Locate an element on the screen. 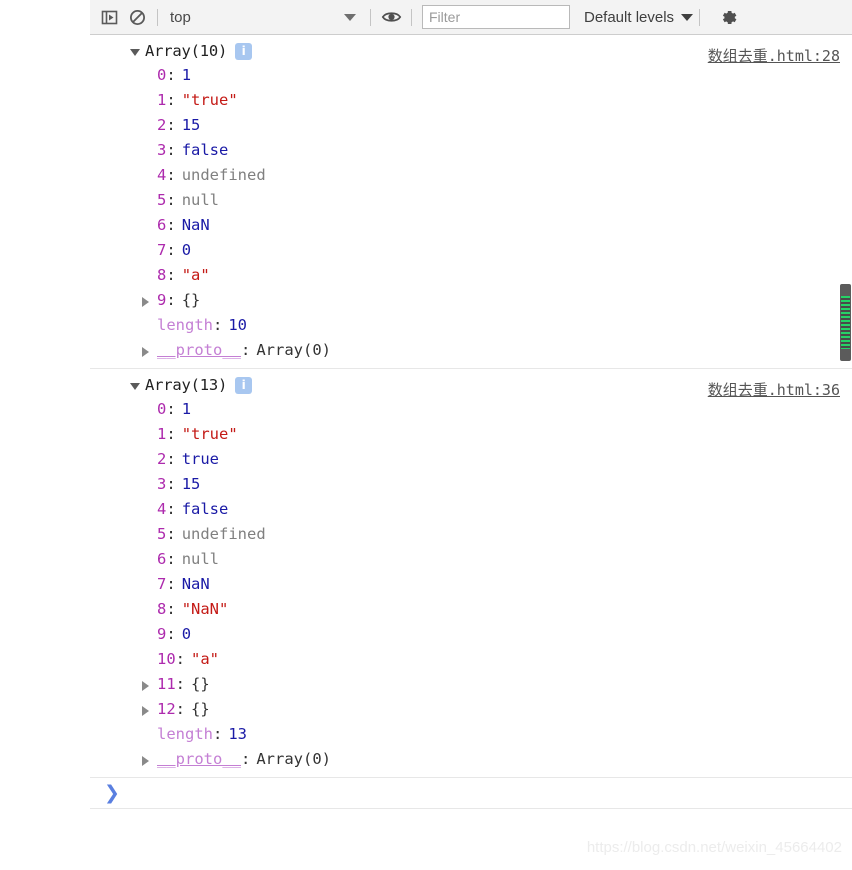  console-prompt: ❯ is located at coordinates (471, 793).